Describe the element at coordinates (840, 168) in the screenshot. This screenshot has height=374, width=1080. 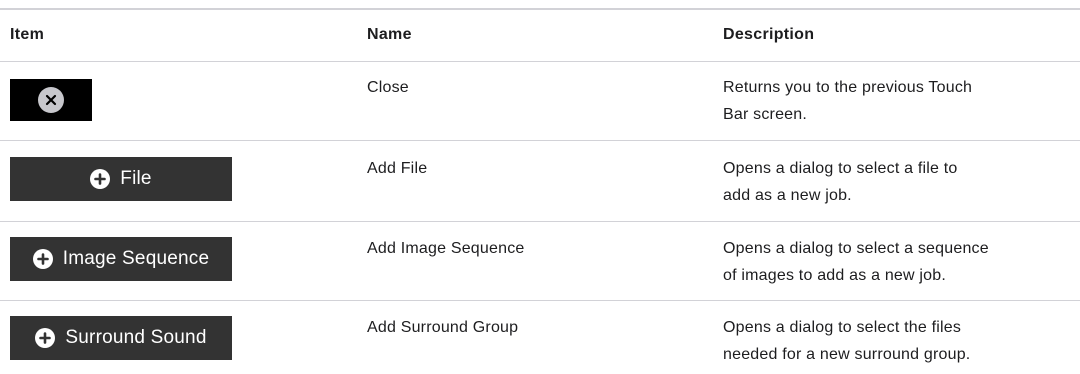
I see `description-line: Opens a dialog to select a file to` at that location.